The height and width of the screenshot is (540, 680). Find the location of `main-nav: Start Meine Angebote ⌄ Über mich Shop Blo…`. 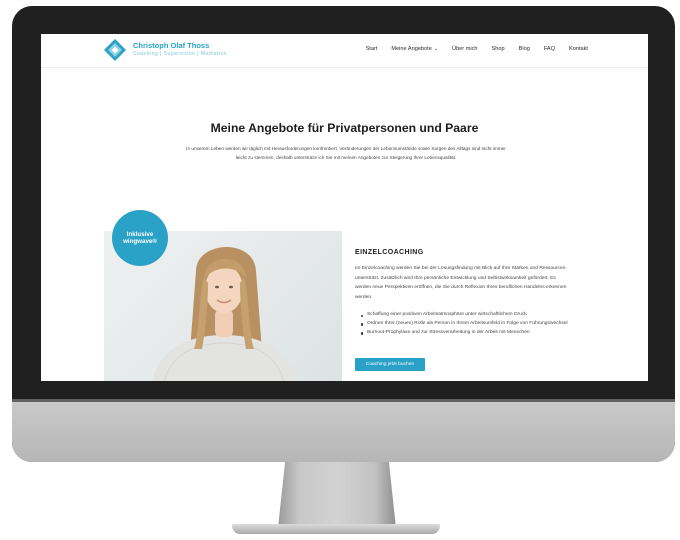

main-nav: Start Meine Angebote ⌄ Über mich Shop Blo… is located at coordinates (477, 49).